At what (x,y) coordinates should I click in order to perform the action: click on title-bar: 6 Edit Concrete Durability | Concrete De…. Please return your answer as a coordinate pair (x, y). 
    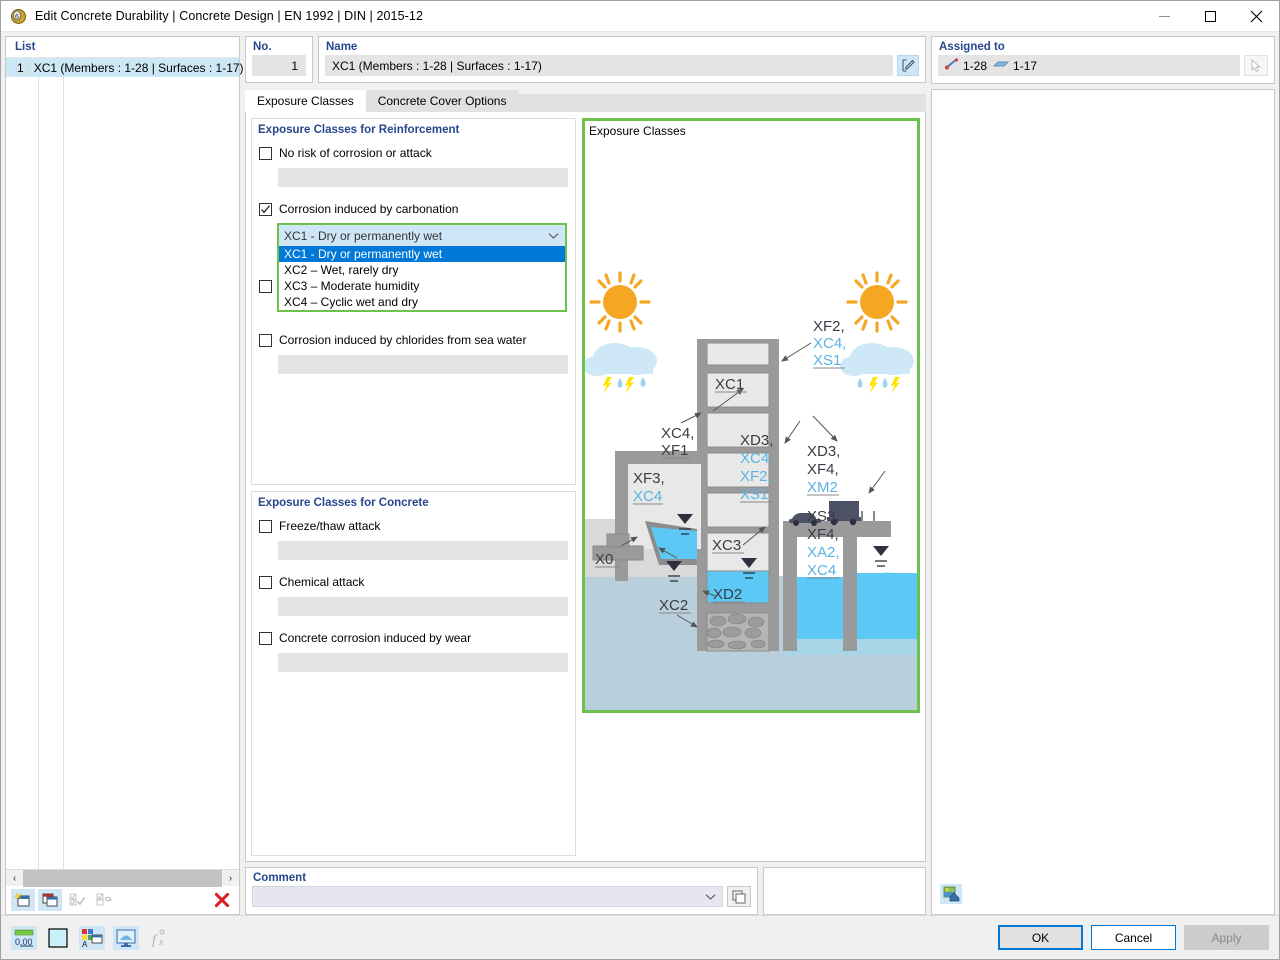
    Looking at the image, I should click on (640, 16).